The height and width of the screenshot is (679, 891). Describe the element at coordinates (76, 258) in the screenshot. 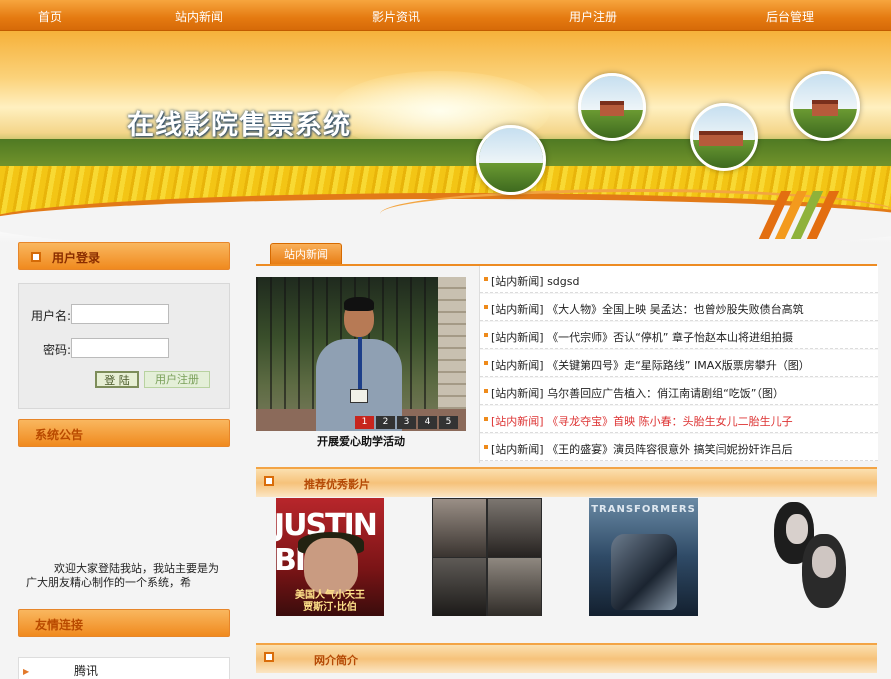

I see `login-panel-title: 用户登录` at that location.